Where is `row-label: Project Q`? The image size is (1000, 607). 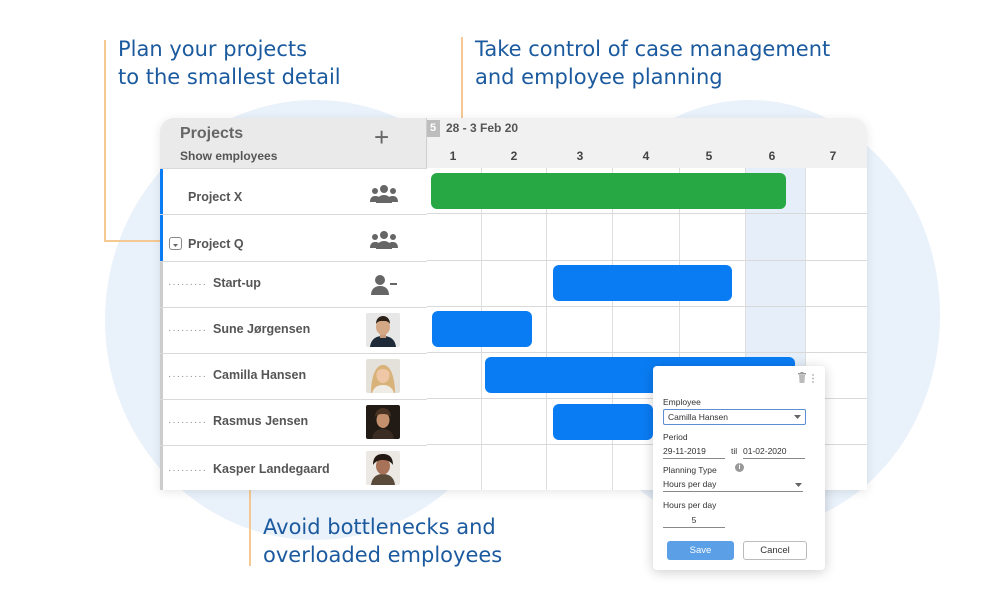
row-label: Project Q is located at coordinates (216, 244).